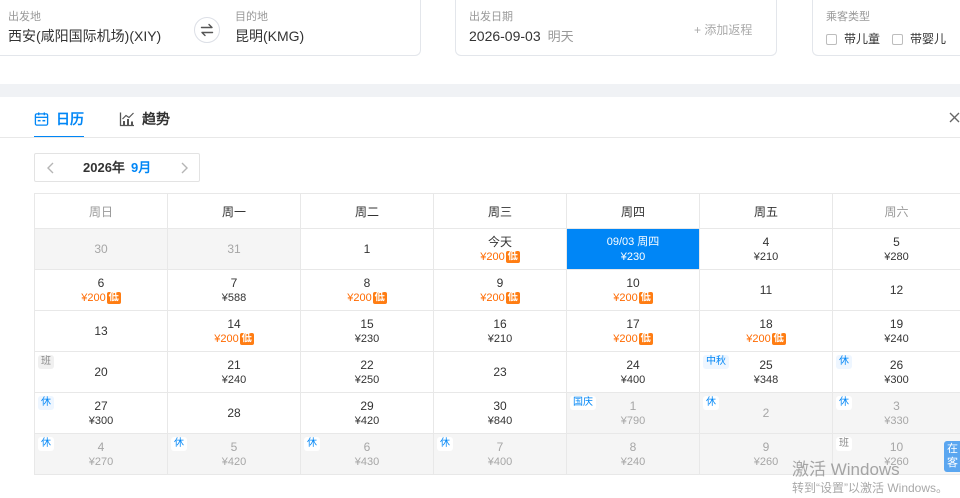  I want to click on calendar-day-number: 14, so click(234, 323).